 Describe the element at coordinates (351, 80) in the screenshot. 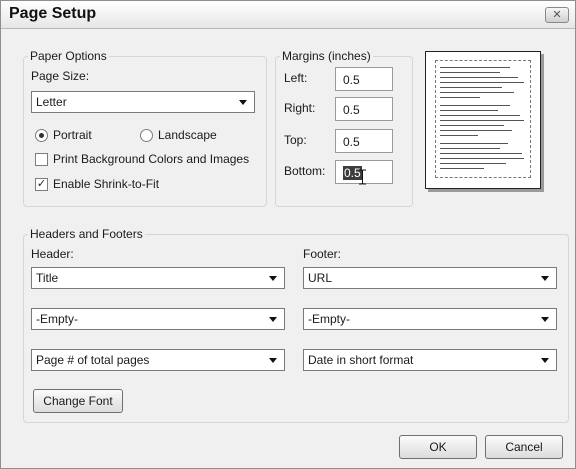

I see `margin-left-value: 0.5` at that location.